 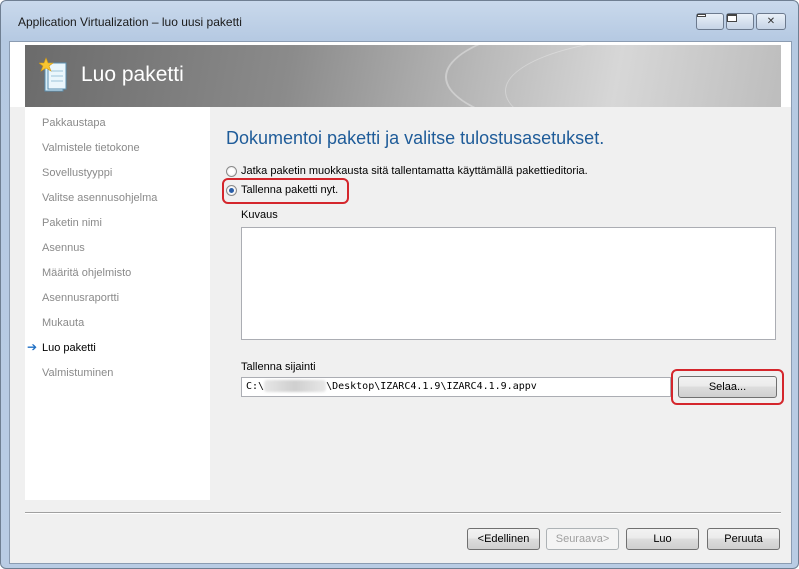 I want to click on redacted-username, so click(x=295, y=386).